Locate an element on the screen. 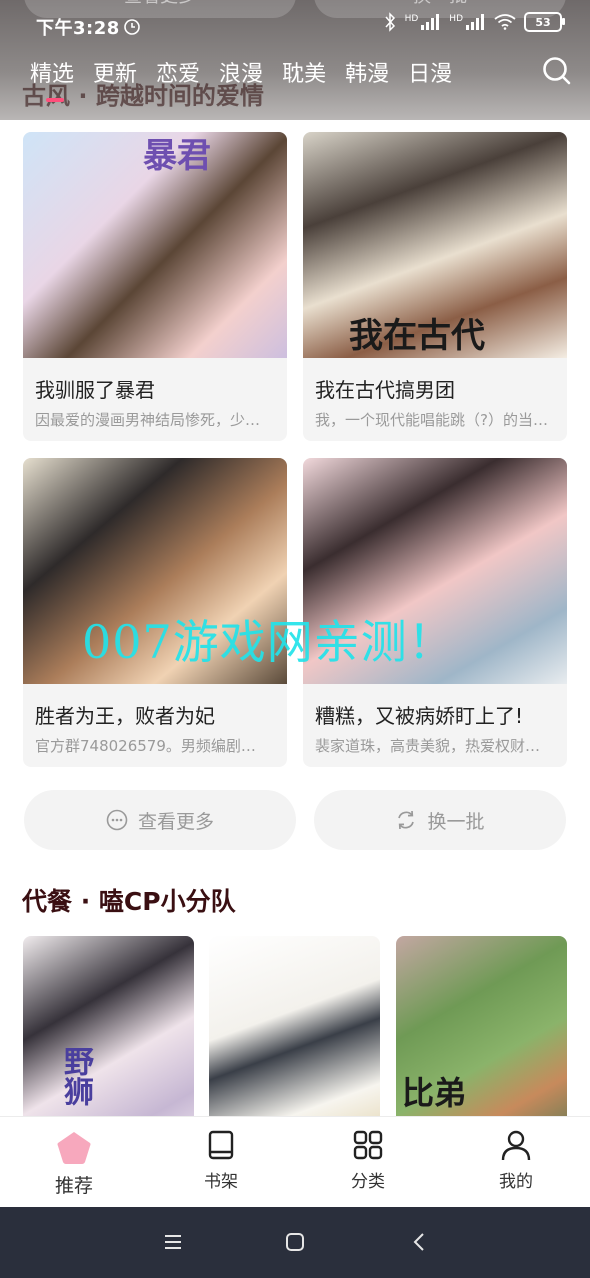 The width and height of the screenshot is (590, 1278). tab-bookshelf: 书架 is located at coordinates (221, 1160).